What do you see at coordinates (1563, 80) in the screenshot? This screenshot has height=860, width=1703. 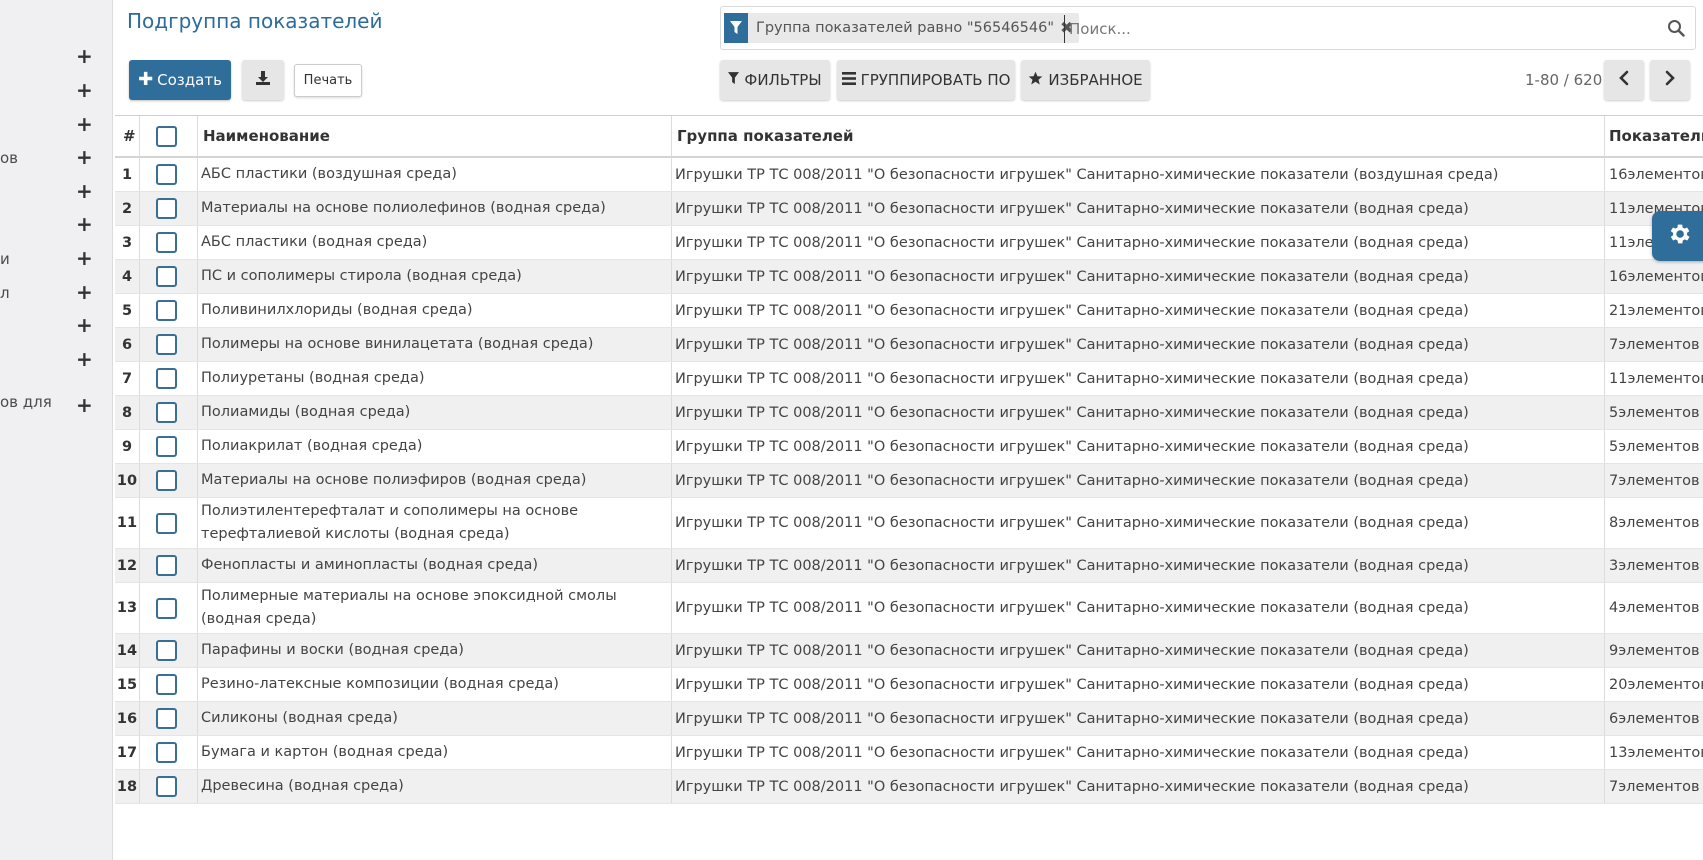 I see `pager-value: 1-80 / 620` at bounding box center [1563, 80].